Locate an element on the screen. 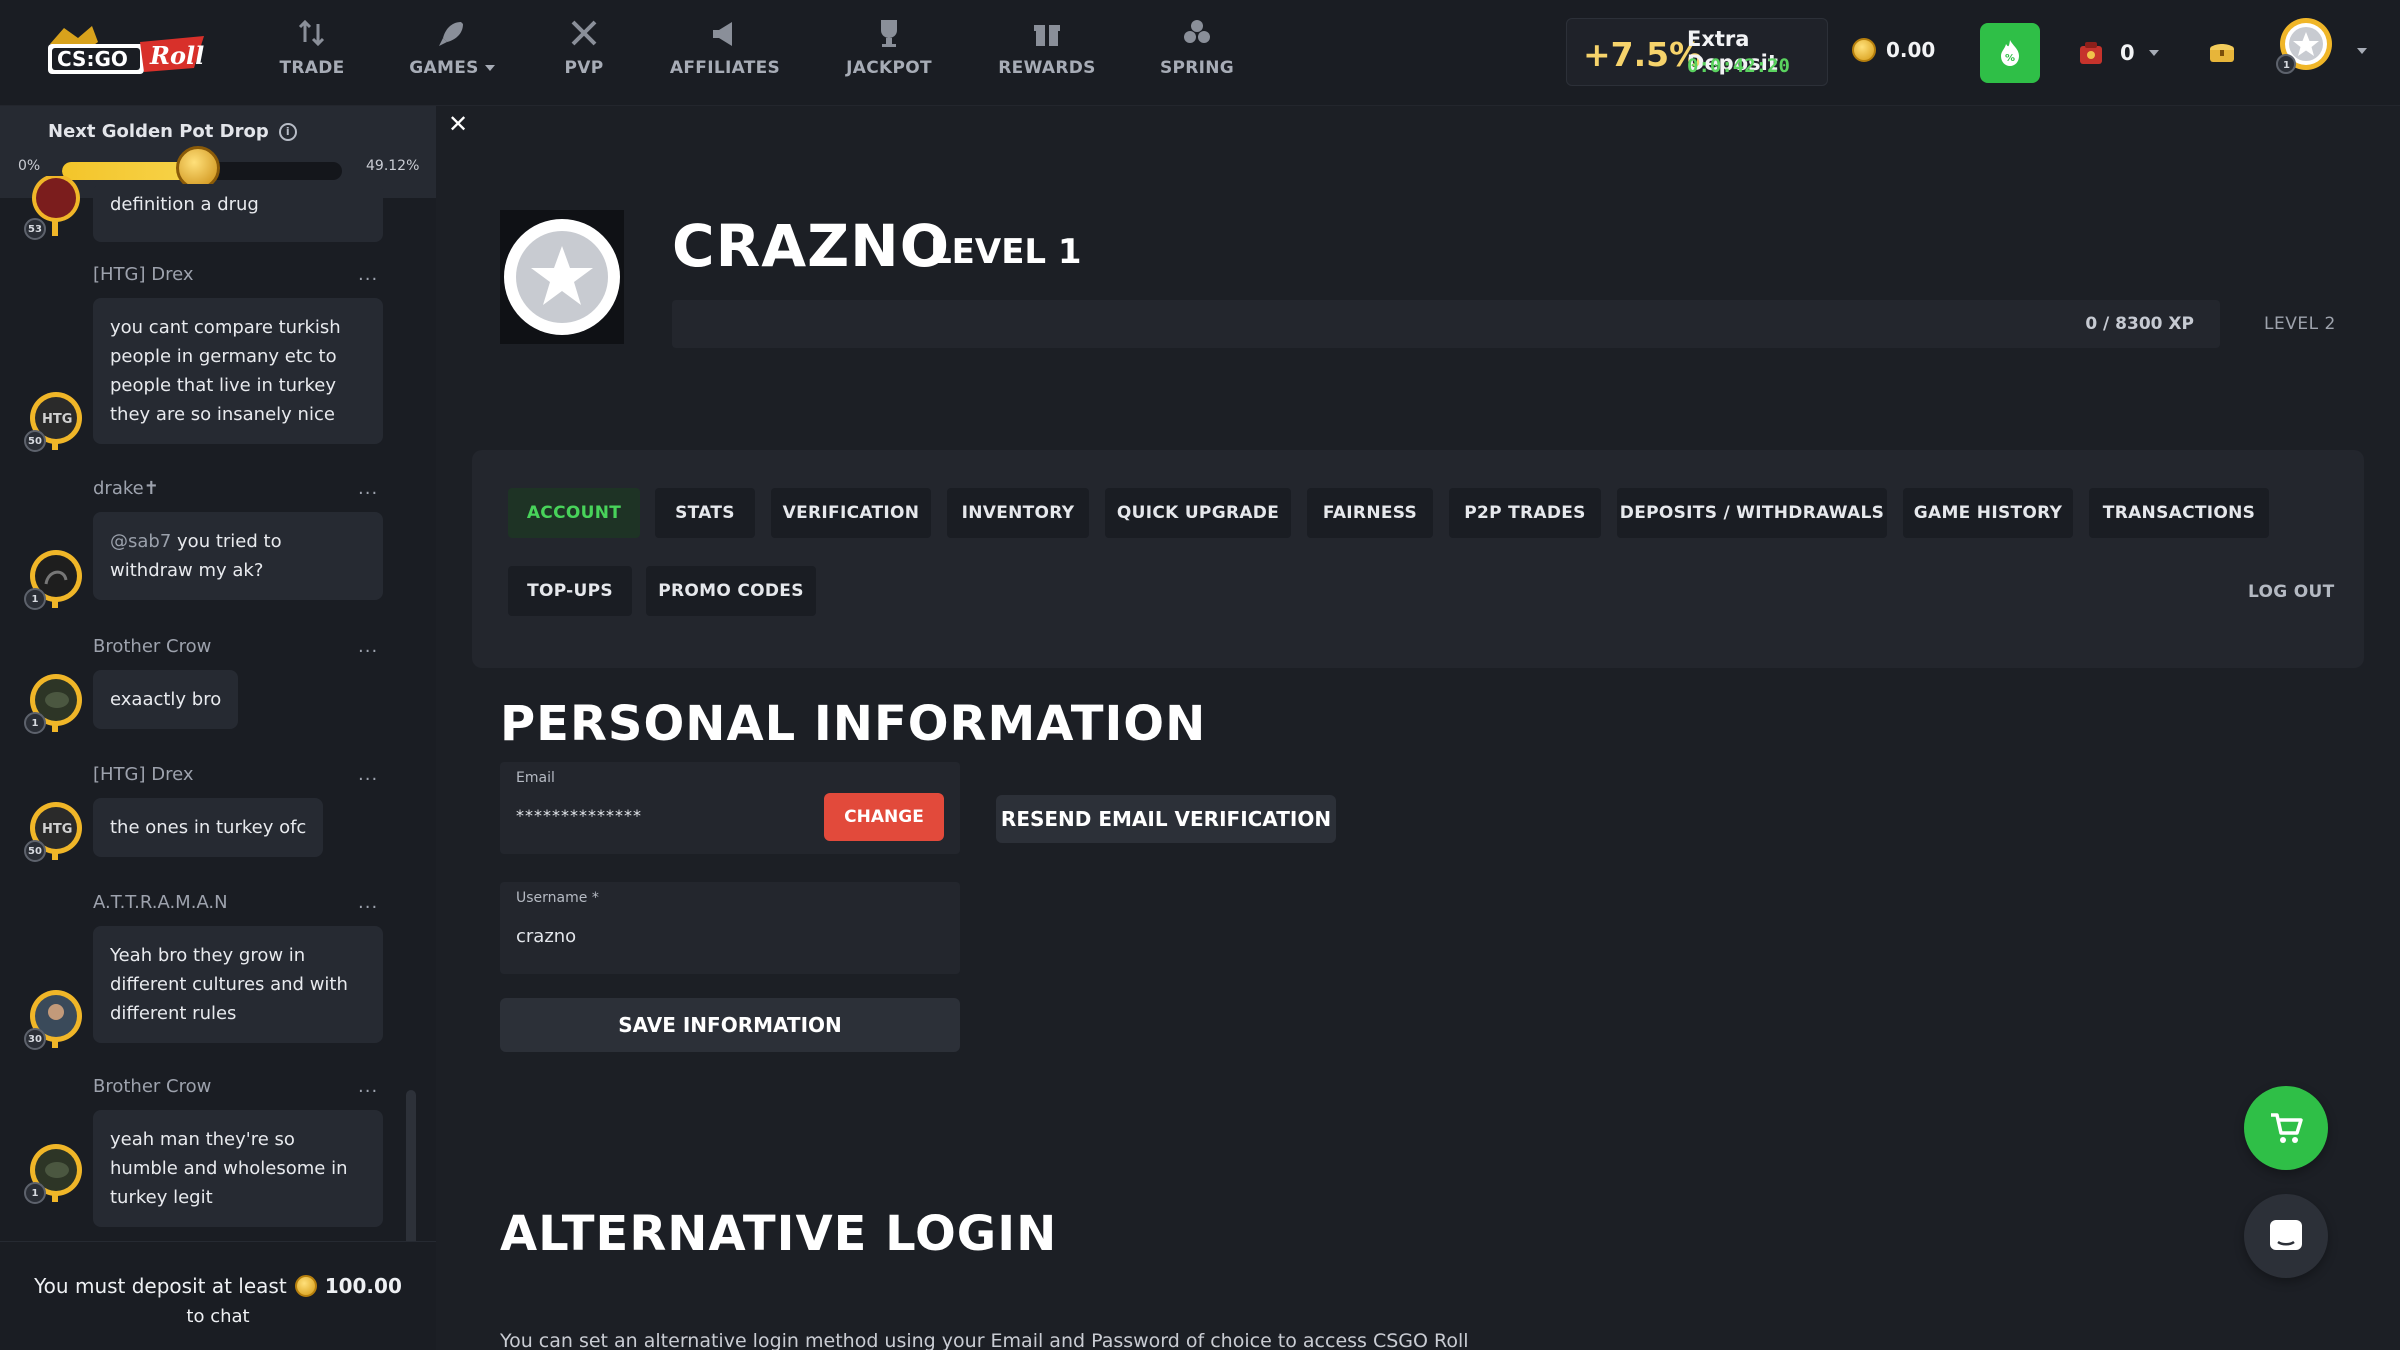  resend-email-verification-button: RESEND EMAIL VERIFICATION is located at coordinates (1166, 819).